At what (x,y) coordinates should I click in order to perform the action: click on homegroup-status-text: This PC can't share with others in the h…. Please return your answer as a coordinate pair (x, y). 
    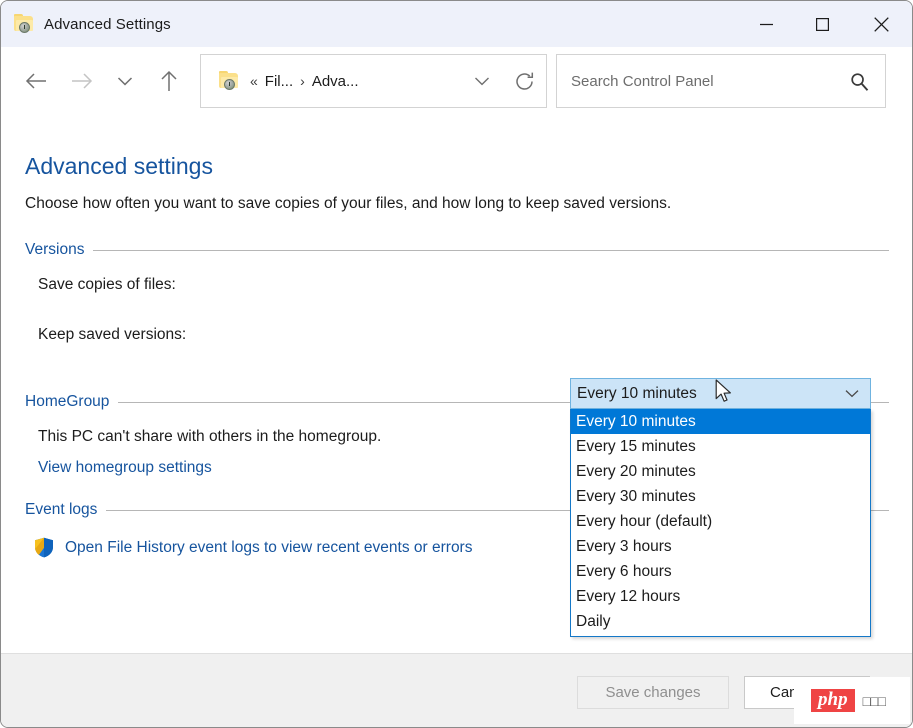
    Looking at the image, I should click on (210, 436).